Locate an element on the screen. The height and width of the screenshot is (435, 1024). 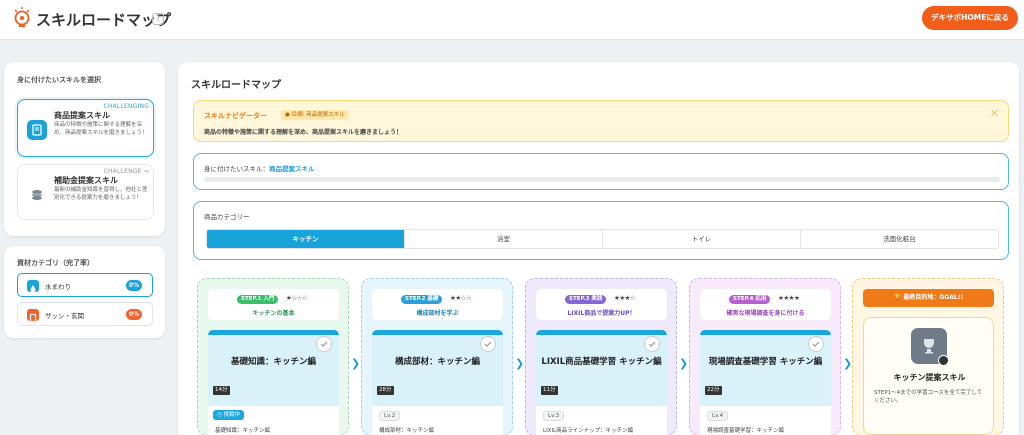
course-description: 構成部材：キッチン編 is located at coordinates (407, 431).